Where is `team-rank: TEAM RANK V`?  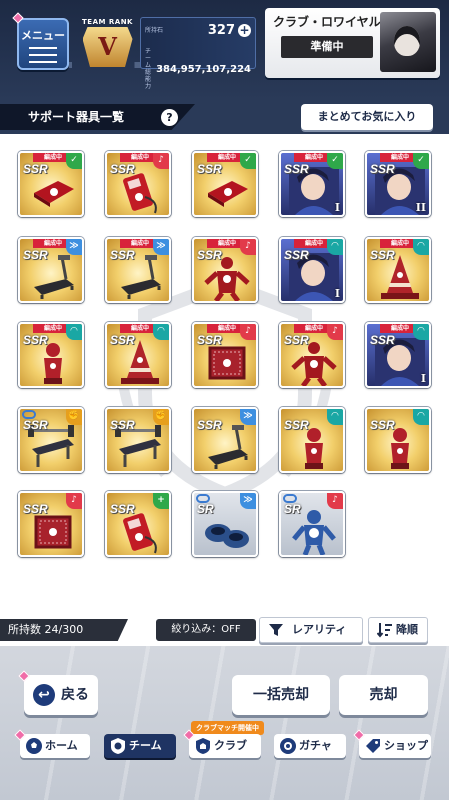 team-rank: TEAM RANK V is located at coordinates (107, 44).